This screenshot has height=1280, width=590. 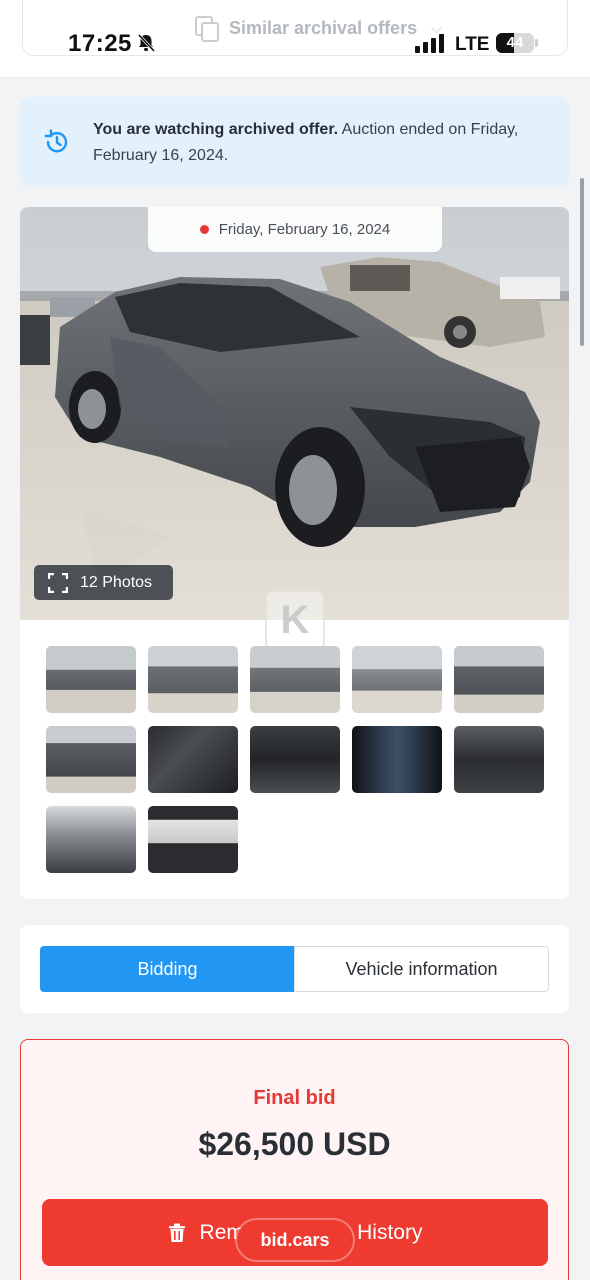 I want to click on page-scrollbar, so click(x=582, y=262).